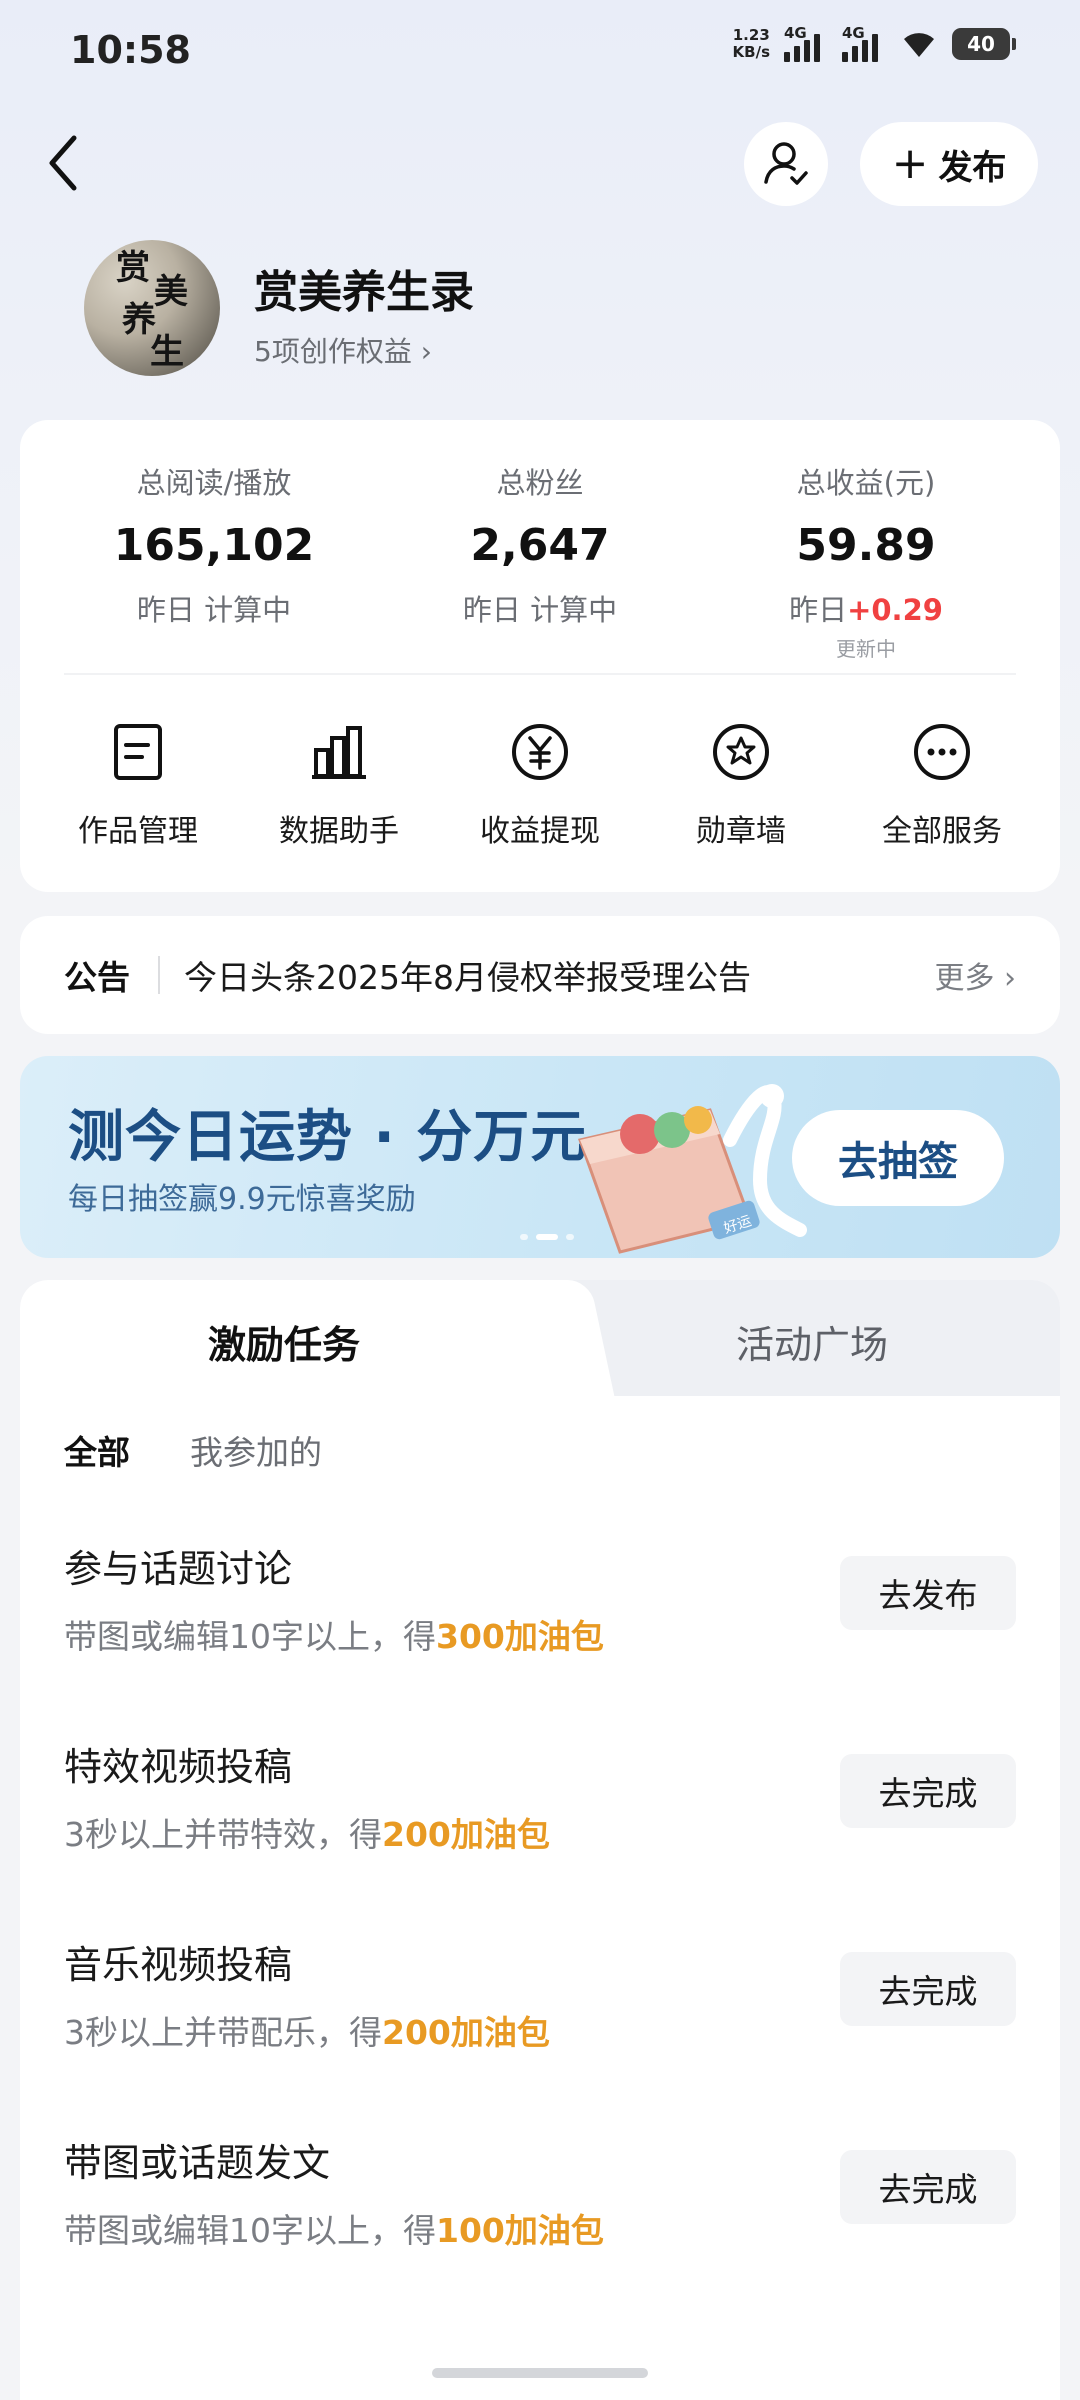 The width and height of the screenshot is (1080, 2400). I want to click on creator-rights-link: 5项创作权益 ›, so click(343, 350).